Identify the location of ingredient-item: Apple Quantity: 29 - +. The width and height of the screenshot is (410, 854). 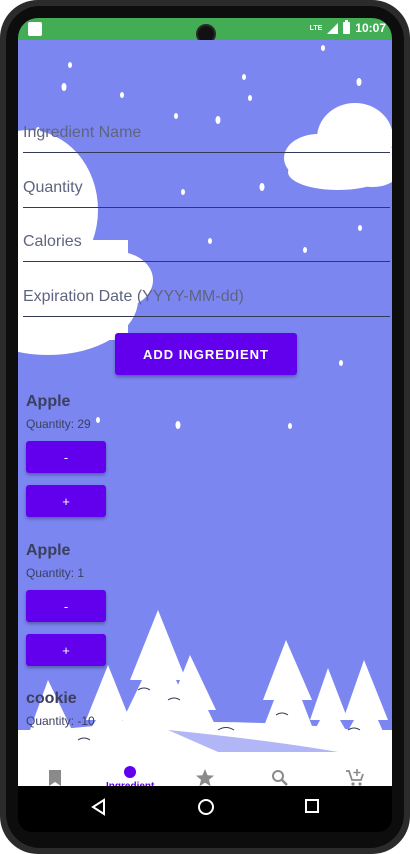
(126, 455).